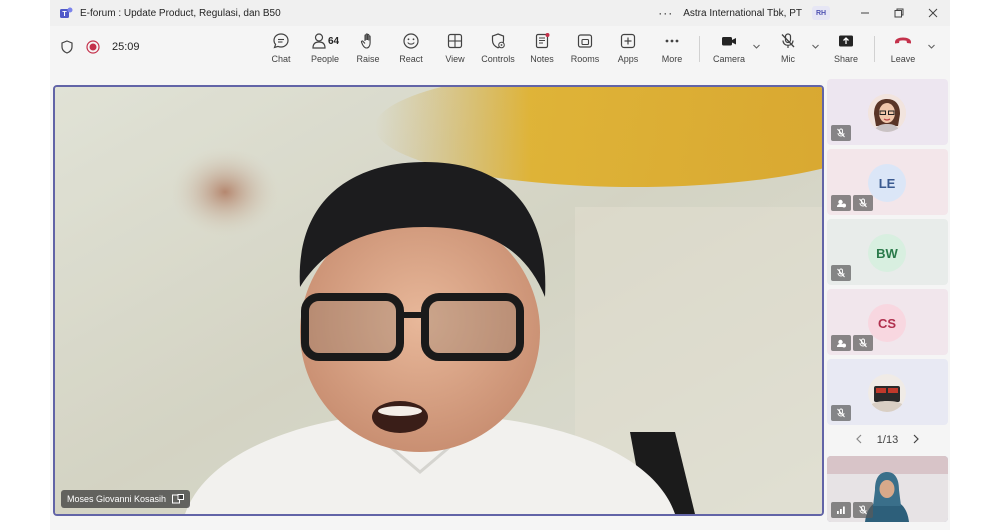 The height and width of the screenshot is (530, 1000). Describe the element at coordinates (903, 40) in the screenshot. I see `hang-up-icon` at that location.